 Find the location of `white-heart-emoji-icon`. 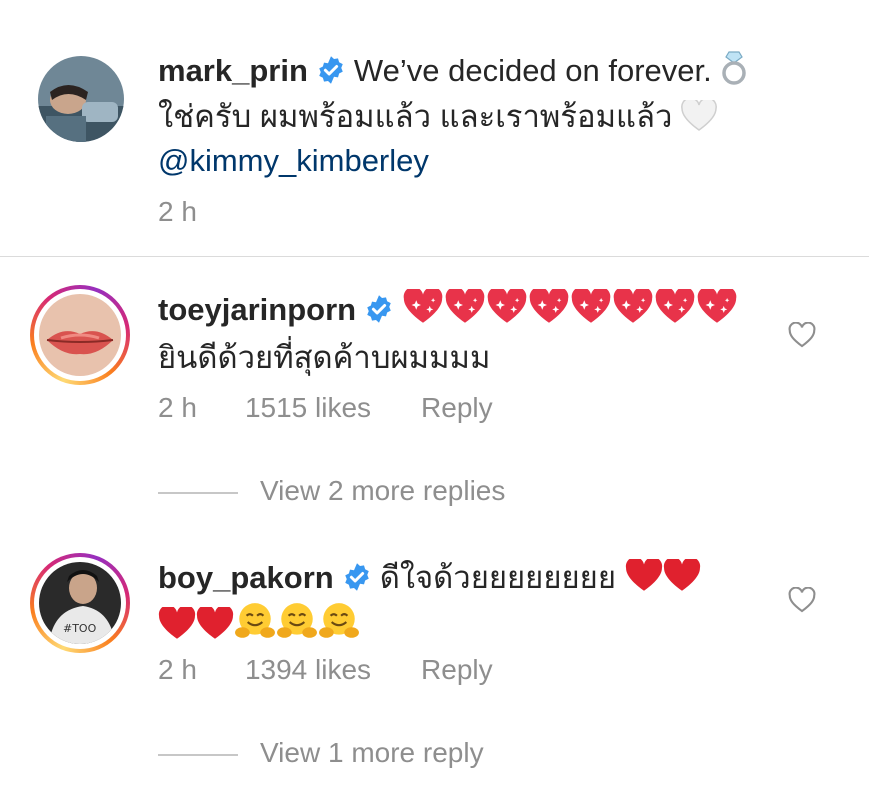

white-heart-emoji-icon is located at coordinates (699, 115).